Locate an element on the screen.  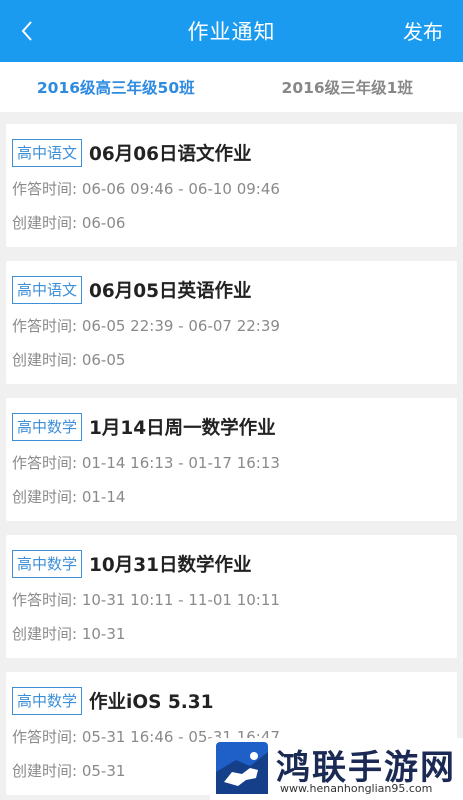
created-date: 创建时间: 01-14 is located at coordinates (69, 497).